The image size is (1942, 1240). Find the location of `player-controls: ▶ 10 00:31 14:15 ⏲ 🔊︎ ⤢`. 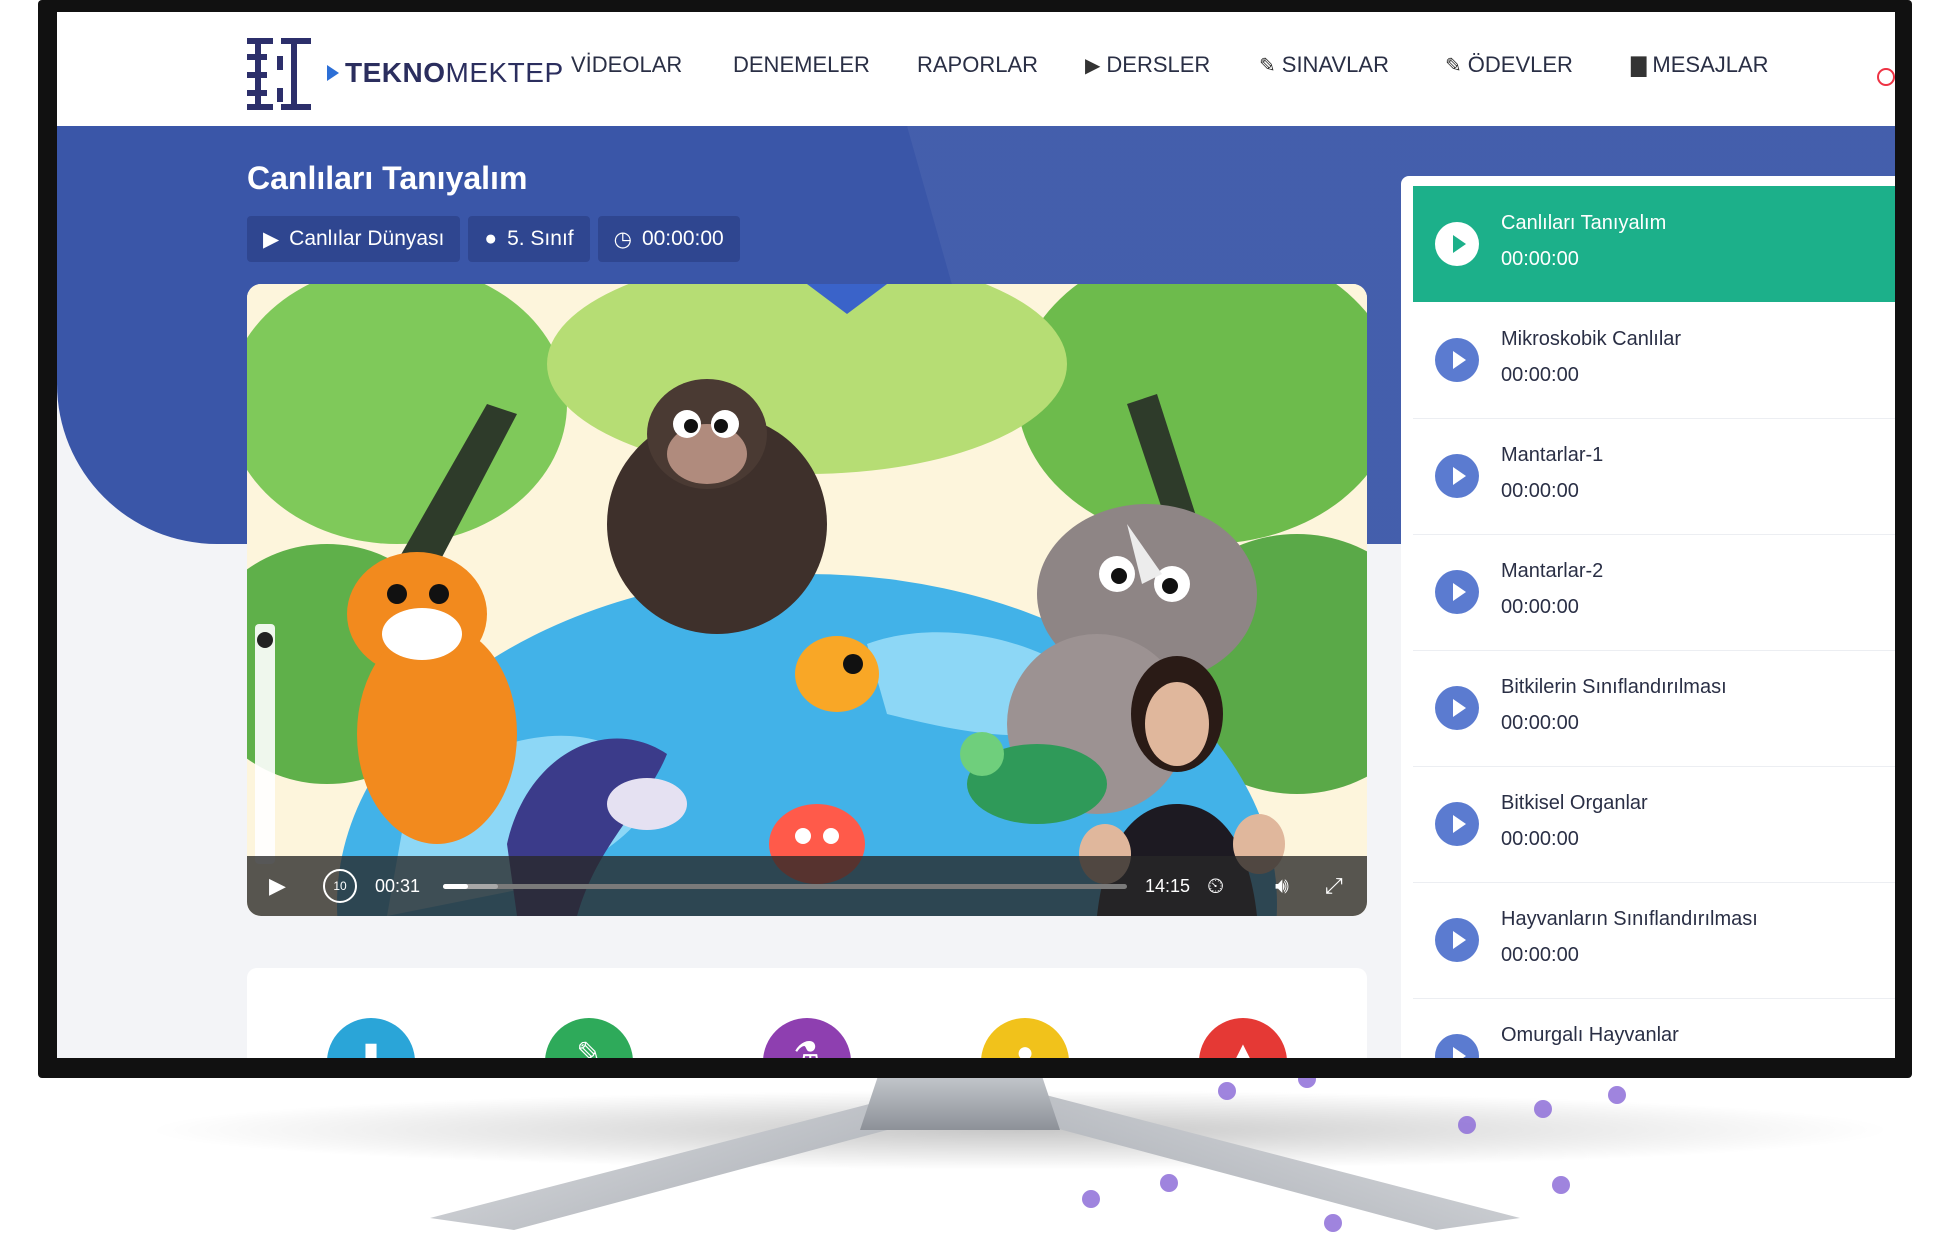

player-controls: ▶ 10 00:31 14:15 ⏲ 🔊︎ ⤢ is located at coordinates (807, 886).